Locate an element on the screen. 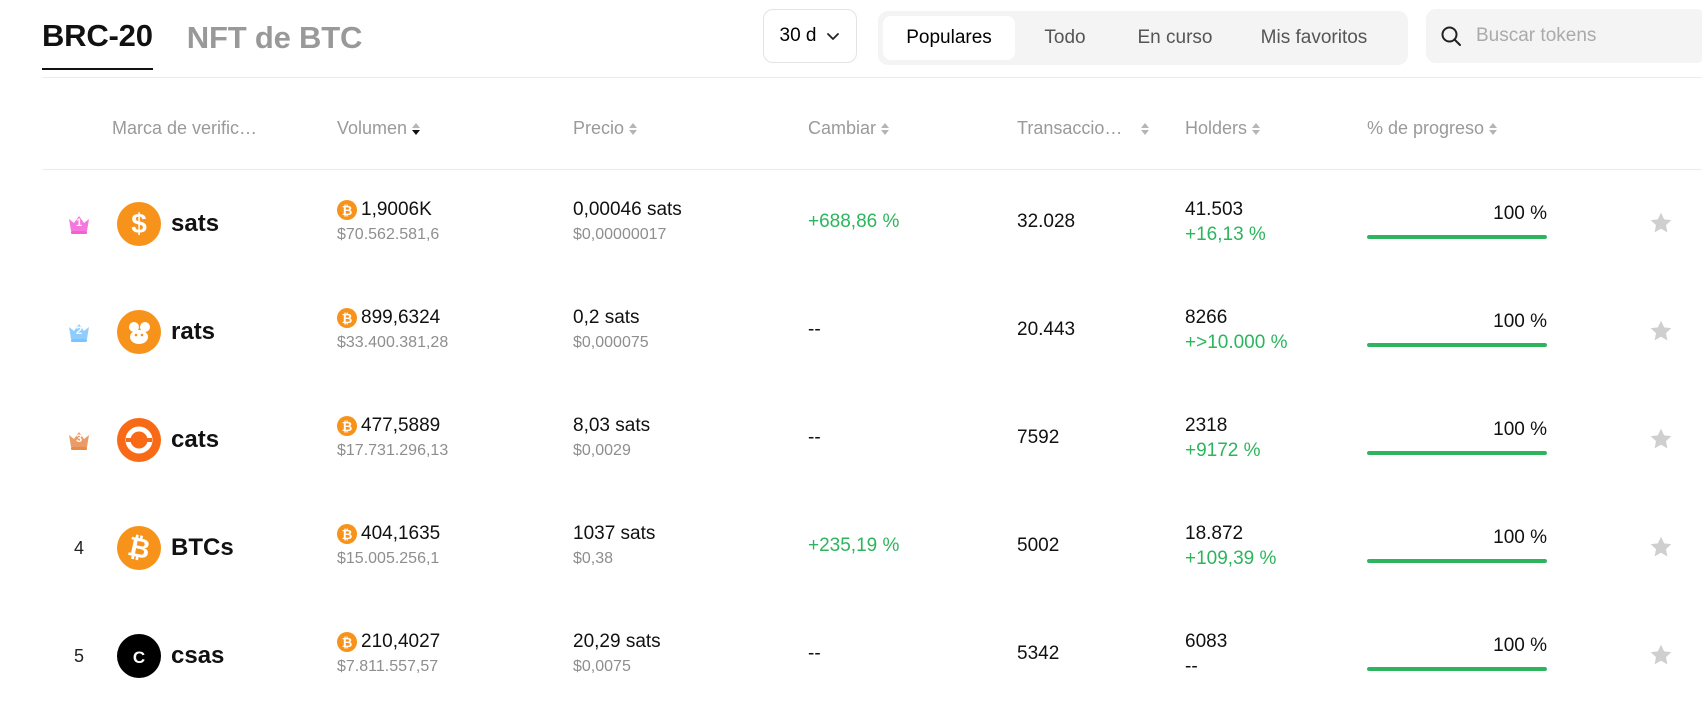 This screenshot has width=1702, height=710. price-usd: $0,0029 is located at coordinates (602, 450).